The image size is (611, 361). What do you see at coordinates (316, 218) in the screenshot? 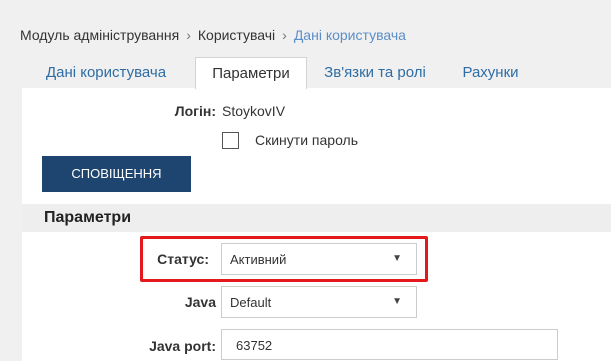
I see `parameters-section-header: Параметри` at bounding box center [316, 218].